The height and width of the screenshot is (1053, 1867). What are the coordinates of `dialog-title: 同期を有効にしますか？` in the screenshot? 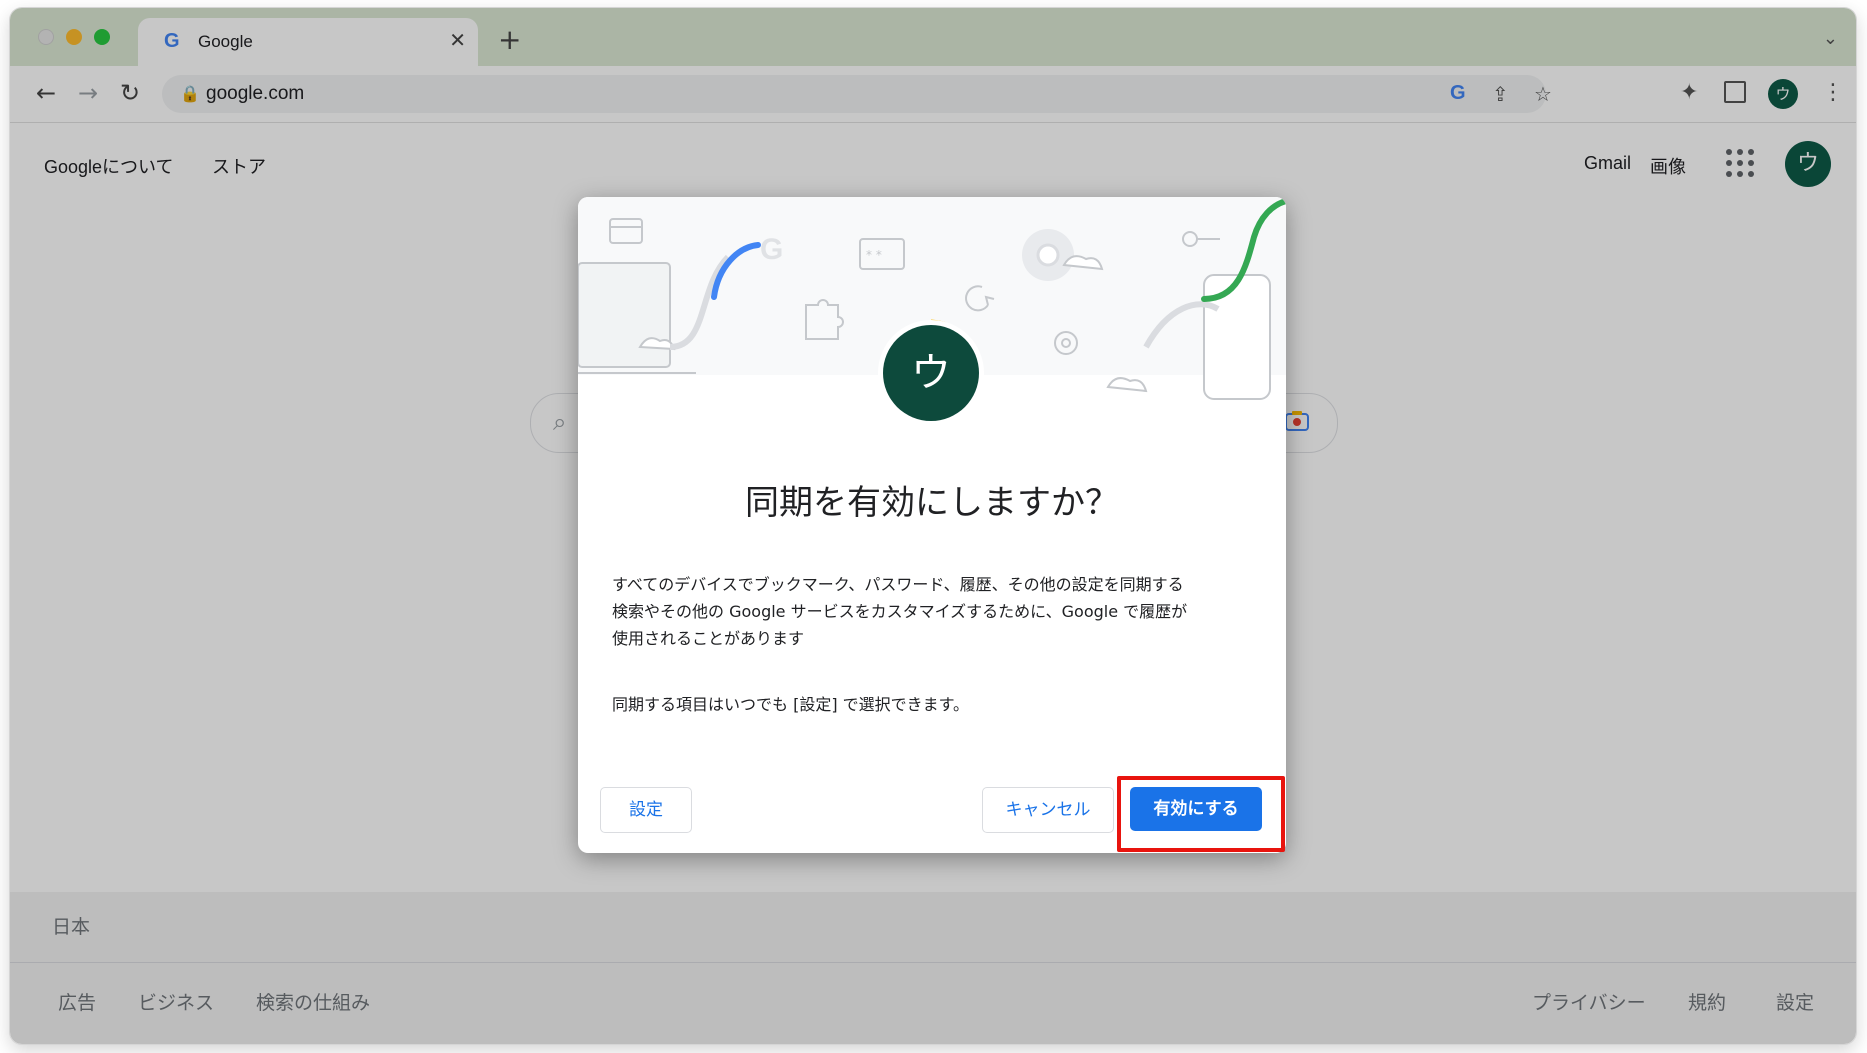 It's located at (932, 503).